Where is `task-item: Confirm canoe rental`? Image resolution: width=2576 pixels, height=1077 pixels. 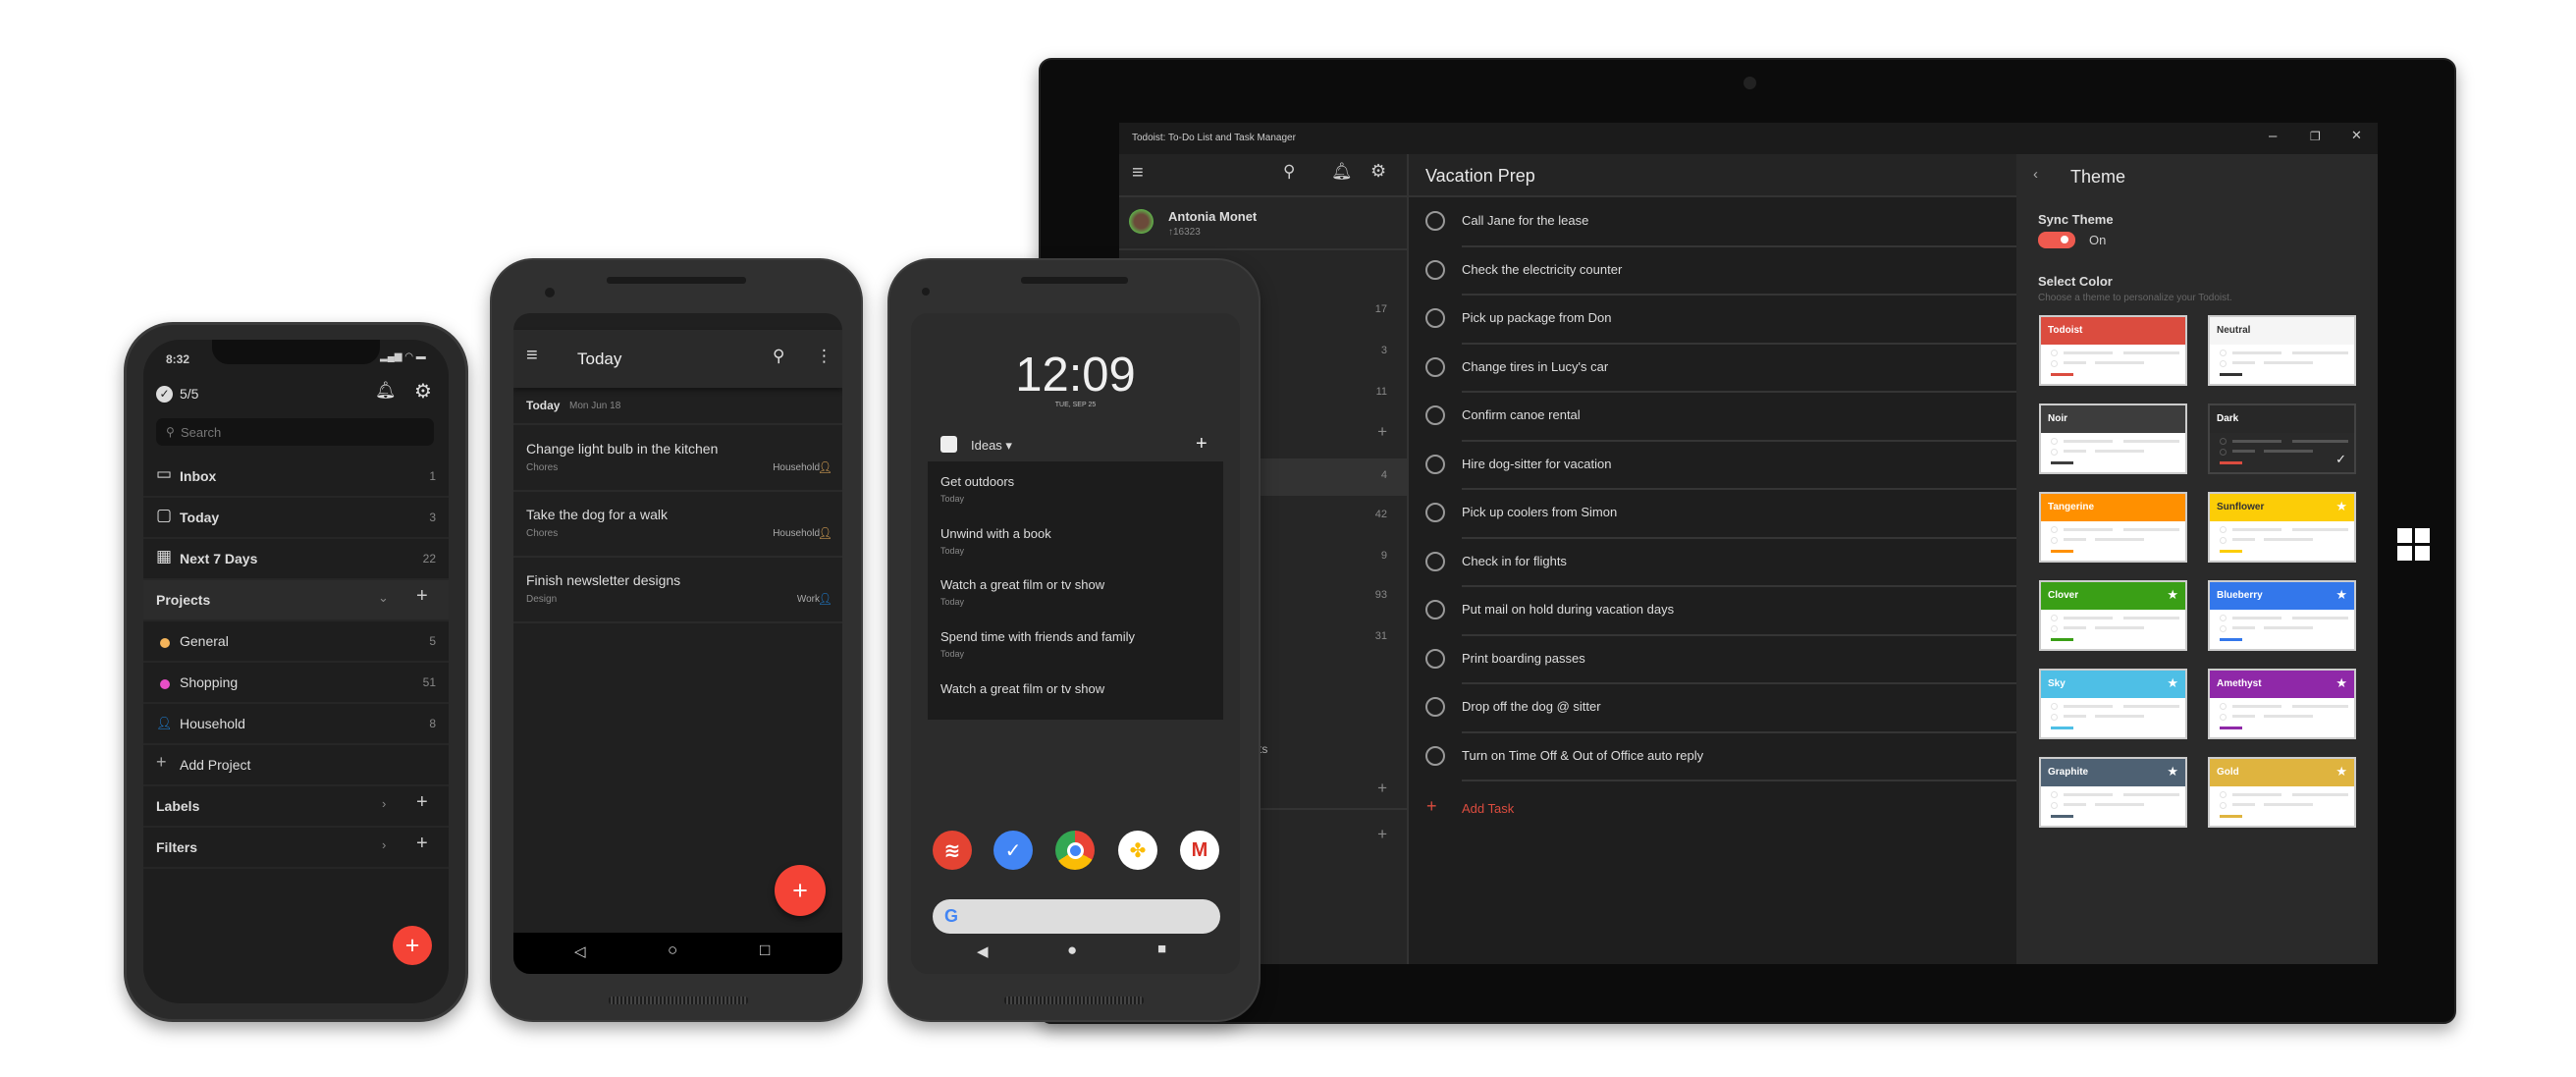 task-item: Confirm canoe rental is located at coordinates (1713, 417).